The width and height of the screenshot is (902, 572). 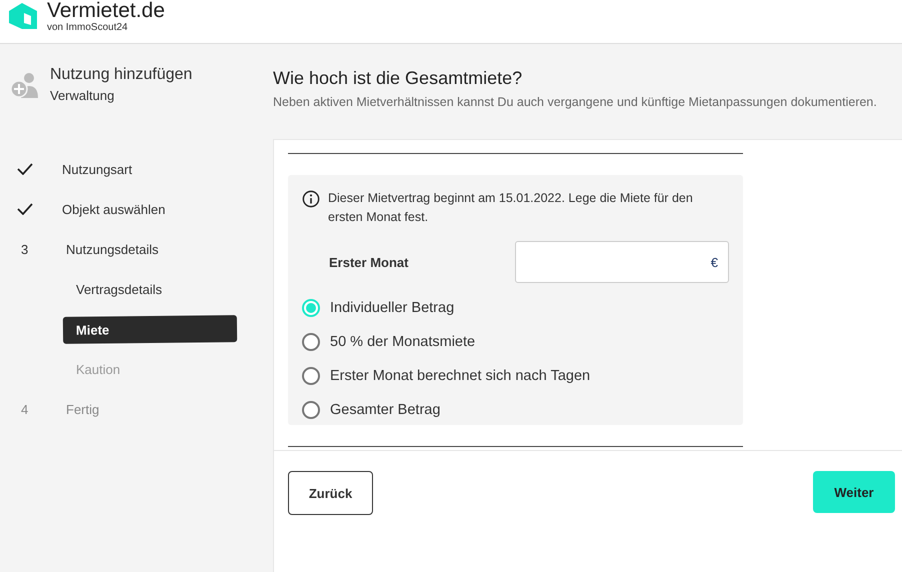 I want to click on substep-item: Vertragsdetails, so click(x=119, y=289).